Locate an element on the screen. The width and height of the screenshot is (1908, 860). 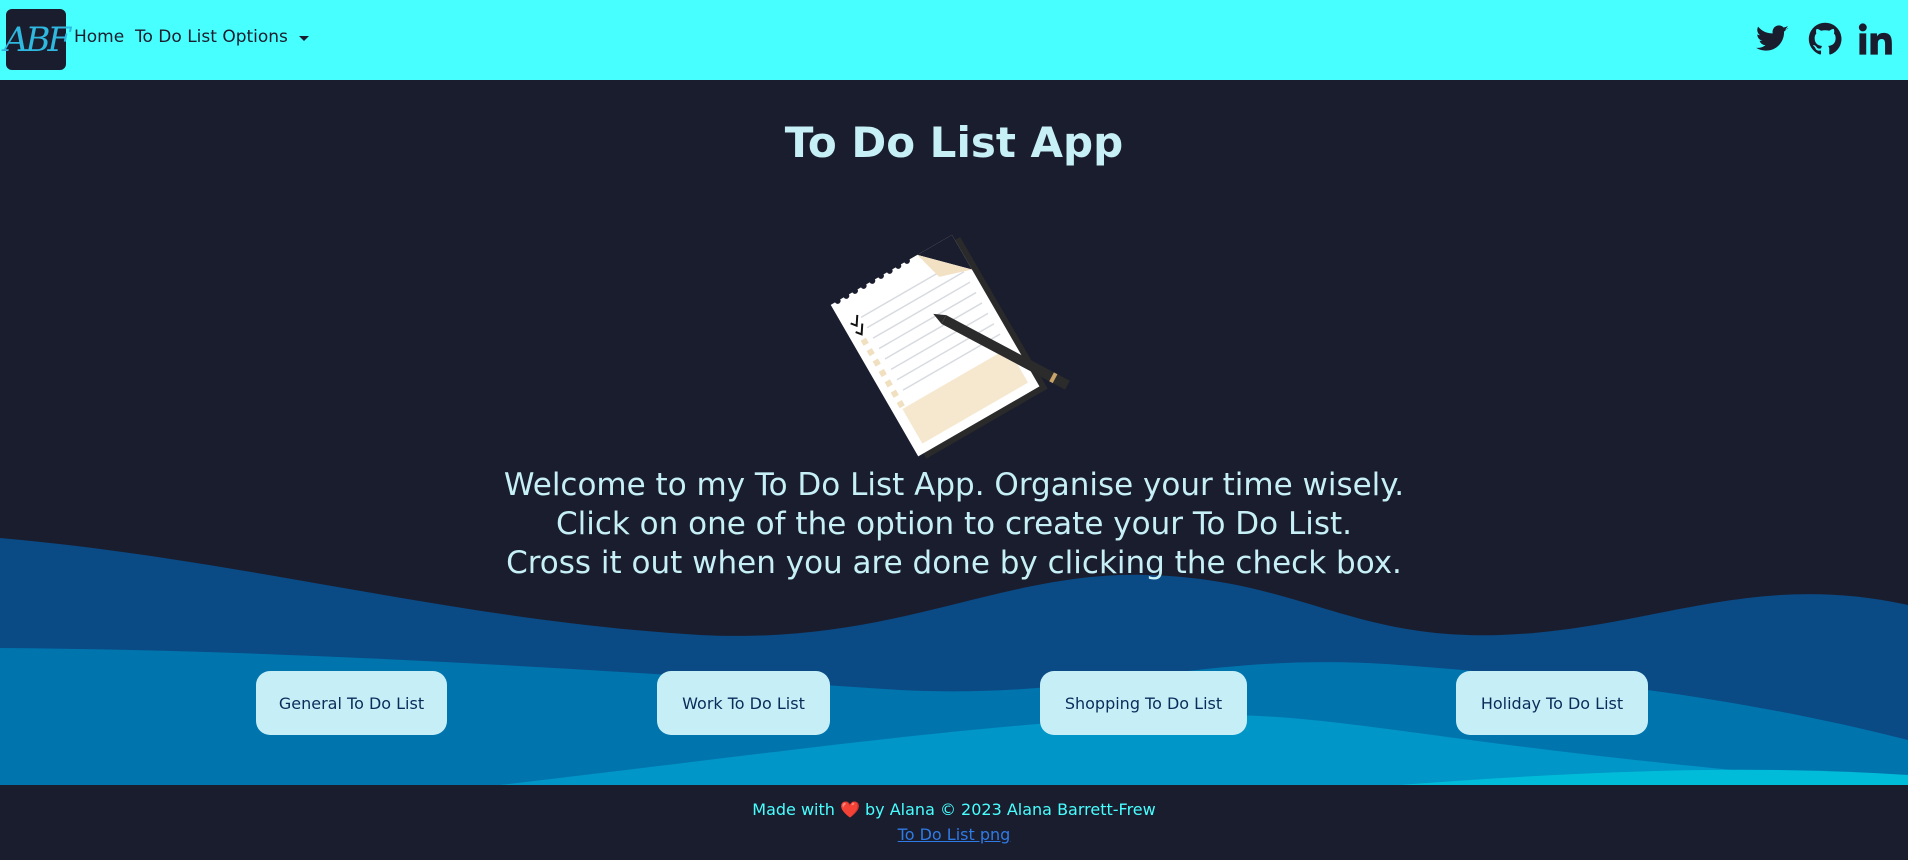
nav-options-dropdown: To Do List Options is located at coordinates (211, 37).